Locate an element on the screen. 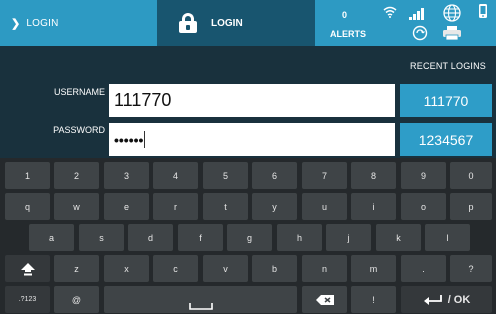  key-label: p is located at coordinates (471, 206).